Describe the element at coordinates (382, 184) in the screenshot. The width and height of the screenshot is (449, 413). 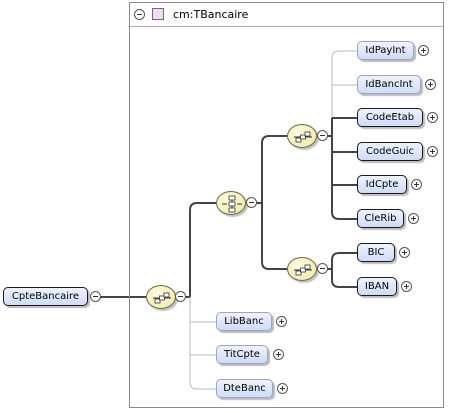
I see `element-idcpte: IdCpte` at that location.